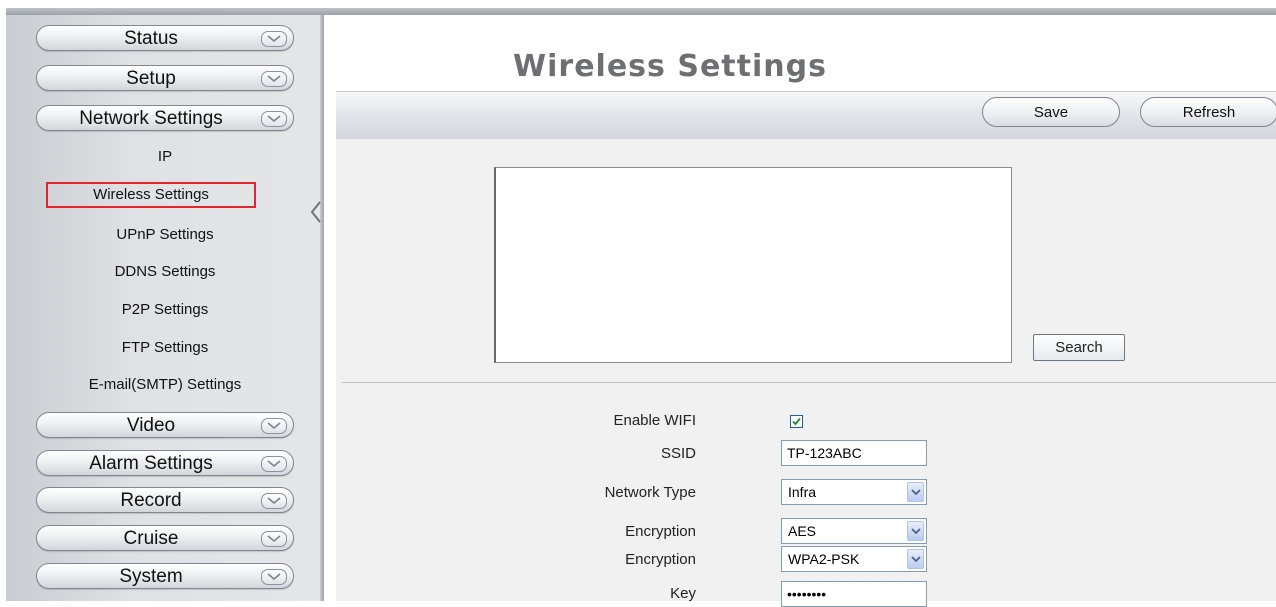  I want to click on menu-network-settings: Network Settings, so click(165, 118).